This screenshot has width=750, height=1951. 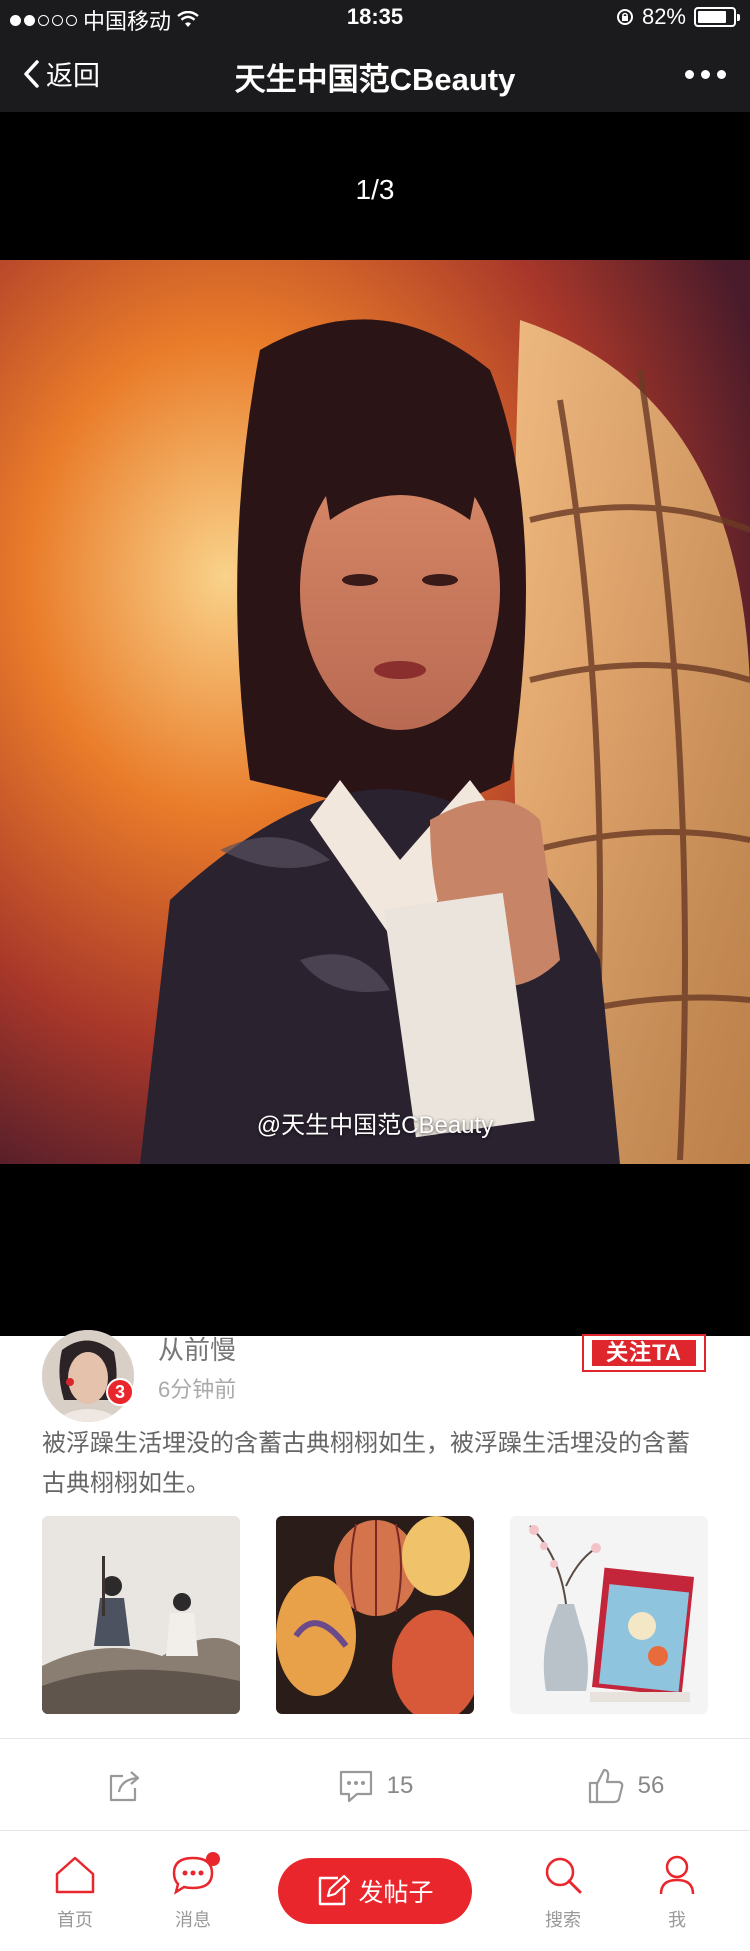 I want to click on post-actions: 15 56, so click(x=375, y=1786).